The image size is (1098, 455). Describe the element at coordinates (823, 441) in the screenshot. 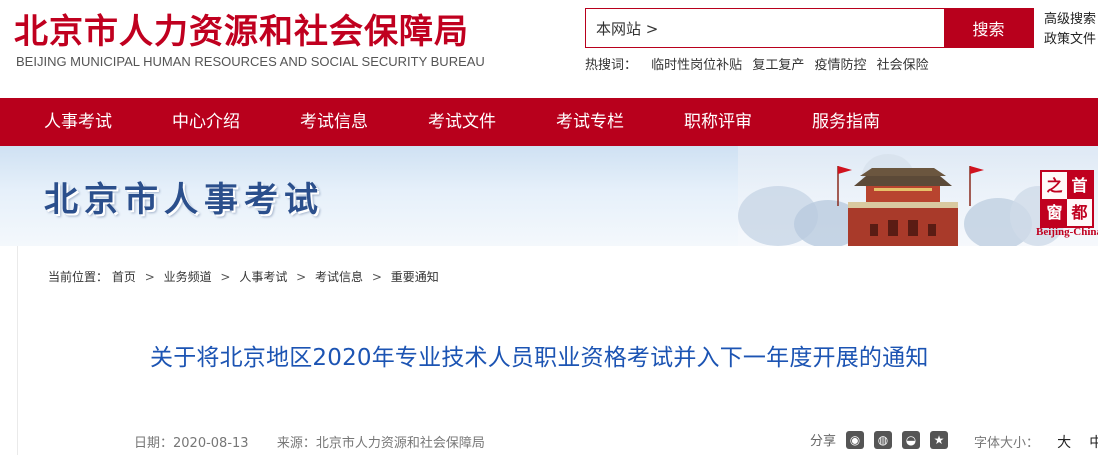

I see `share-label: 分享` at that location.